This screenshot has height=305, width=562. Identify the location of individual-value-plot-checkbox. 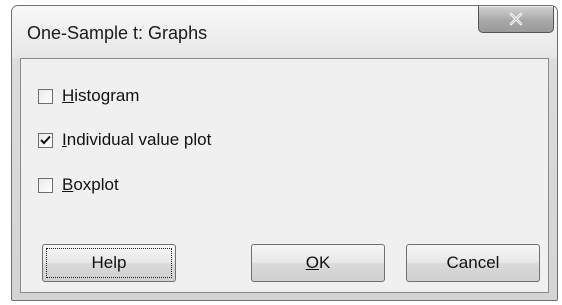
(45, 140).